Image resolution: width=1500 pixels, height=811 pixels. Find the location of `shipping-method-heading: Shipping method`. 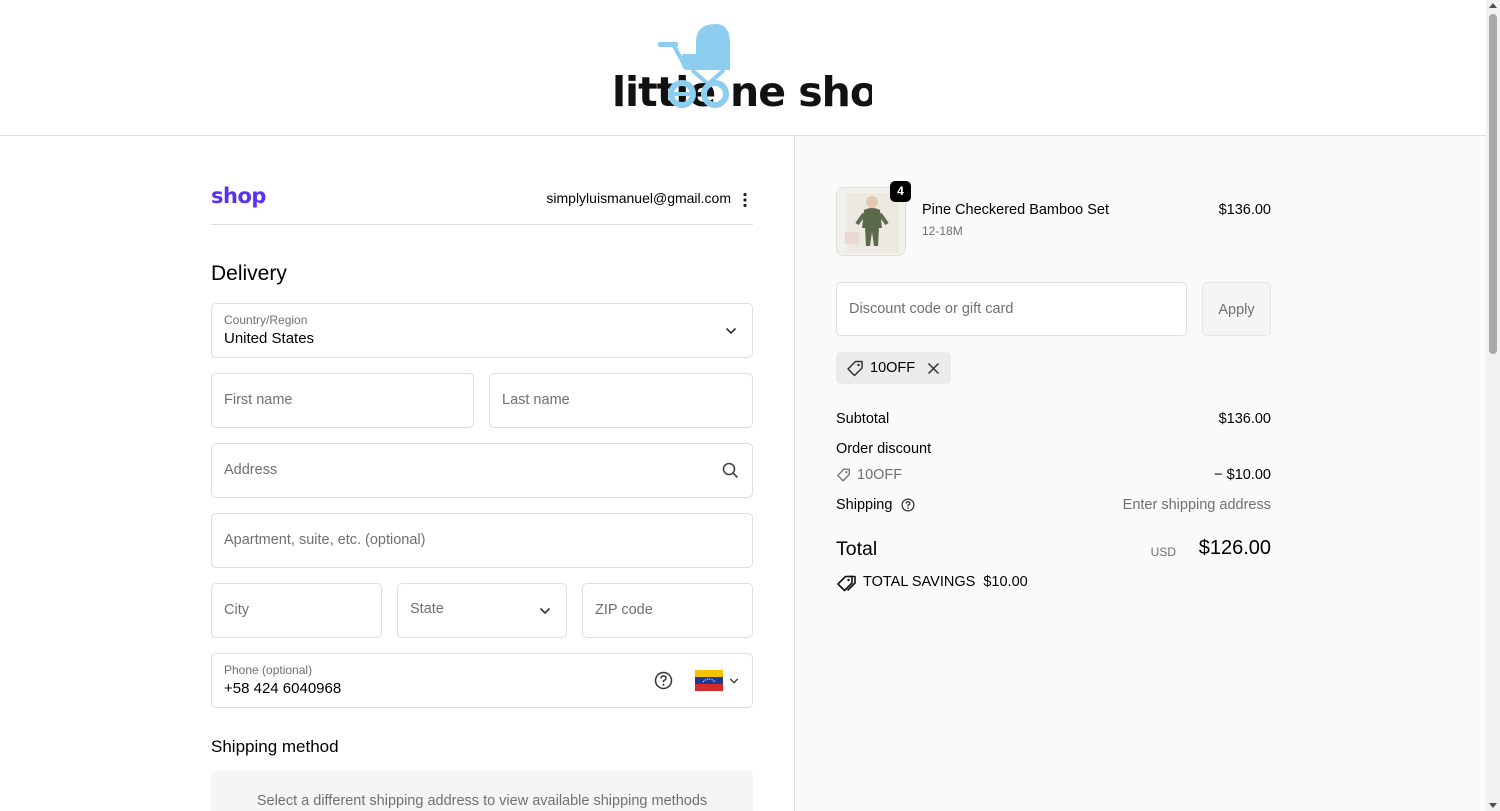

shipping-method-heading: Shipping method is located at coordinates (275, 746).